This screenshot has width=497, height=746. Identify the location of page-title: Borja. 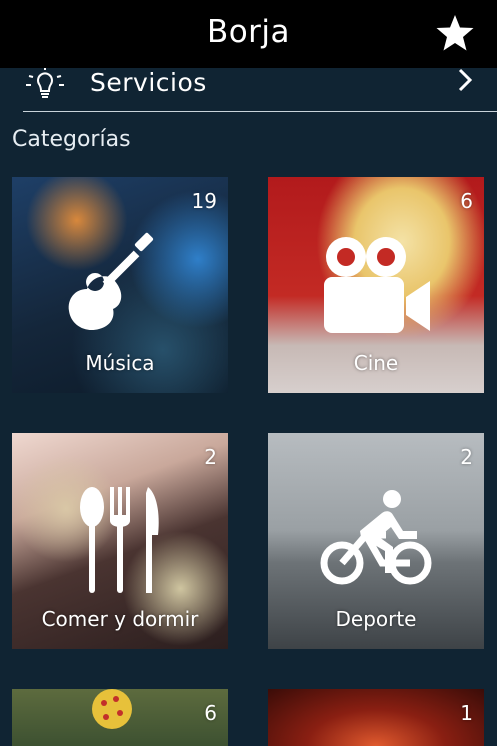
(248, 32).